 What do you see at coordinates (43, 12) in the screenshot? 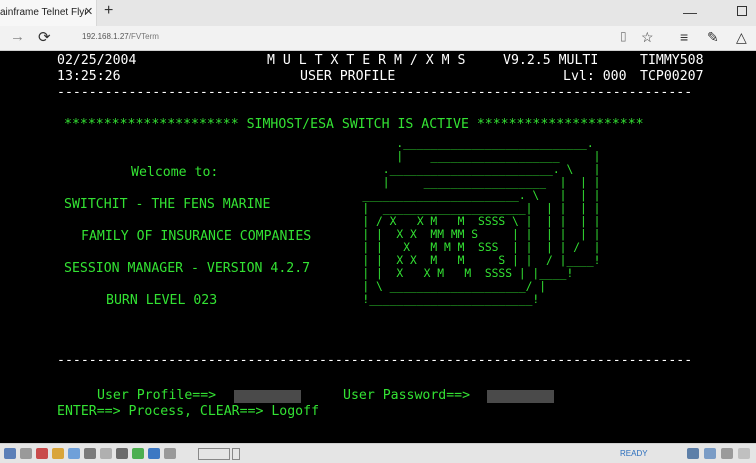
I see `tab-title: ainframe Telnet Flynet` at bounding box center [43, 12].